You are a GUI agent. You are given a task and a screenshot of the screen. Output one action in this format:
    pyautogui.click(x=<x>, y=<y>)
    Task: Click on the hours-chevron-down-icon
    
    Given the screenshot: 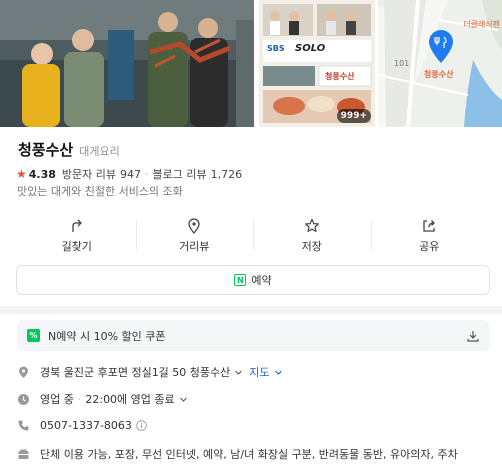 What is the action you would take?
    pyautogui.click(x=183, y=399)
    